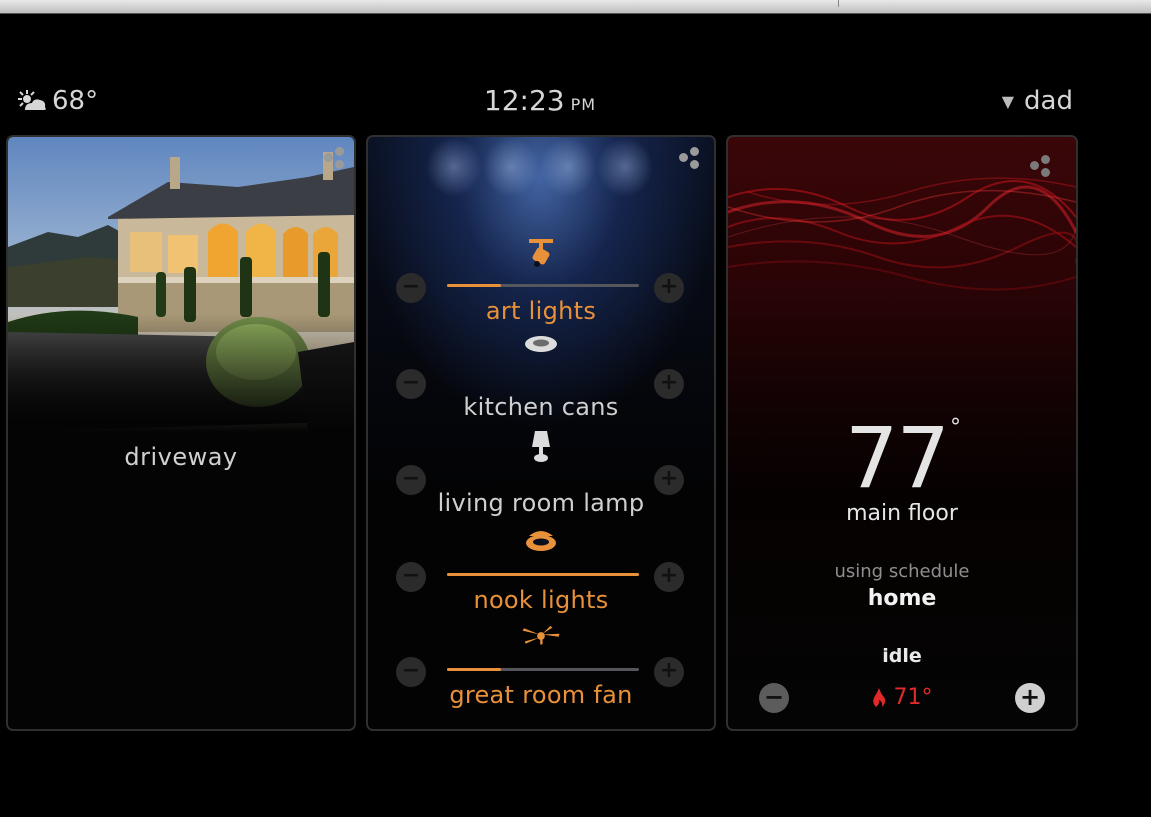 The width and height of the screenshot is (1151, 817). I want to click on temperature-value: 77, so click(897, 458).